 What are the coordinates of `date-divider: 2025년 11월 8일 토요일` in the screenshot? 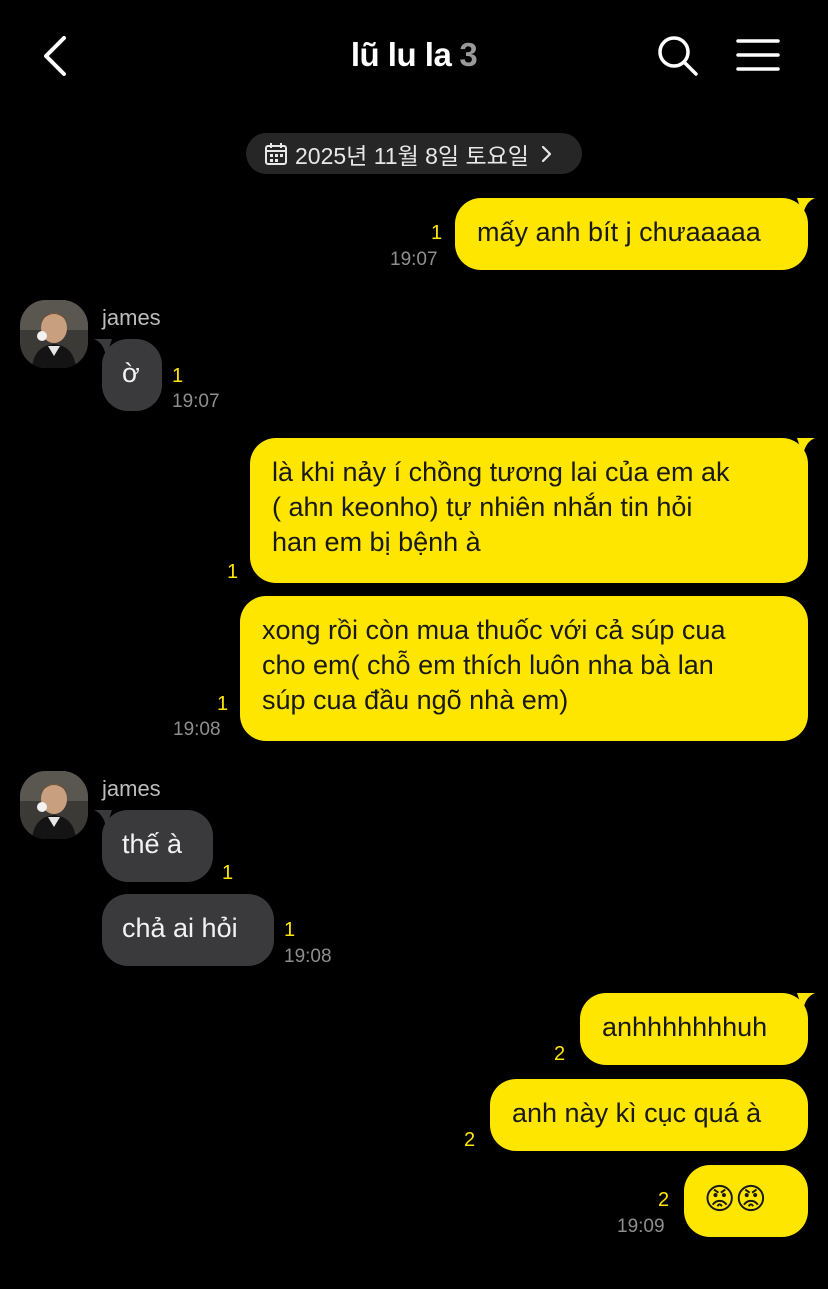 It's located at (414, 153).